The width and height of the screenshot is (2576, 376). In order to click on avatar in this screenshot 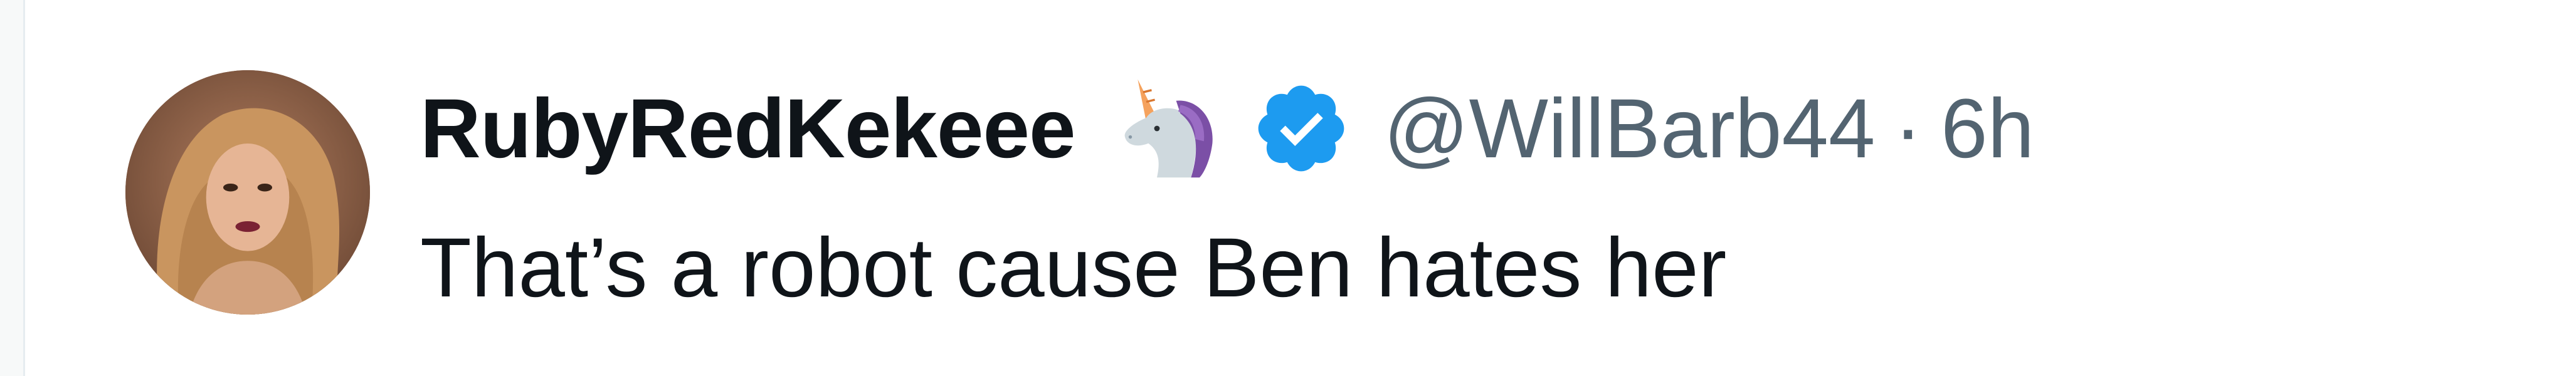, I will do `click(247, 192)`.